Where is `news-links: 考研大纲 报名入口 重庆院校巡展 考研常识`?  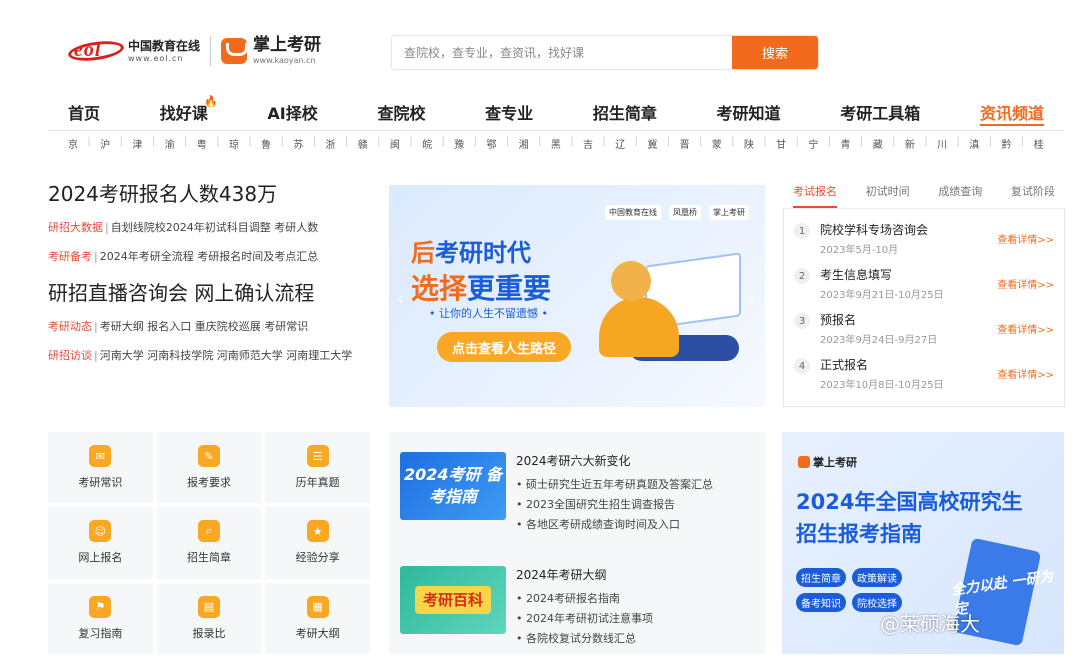 news-links: 考研大纲 报名入口 重庆院校巡展 考研常识 is located at coordinates (204, 326).